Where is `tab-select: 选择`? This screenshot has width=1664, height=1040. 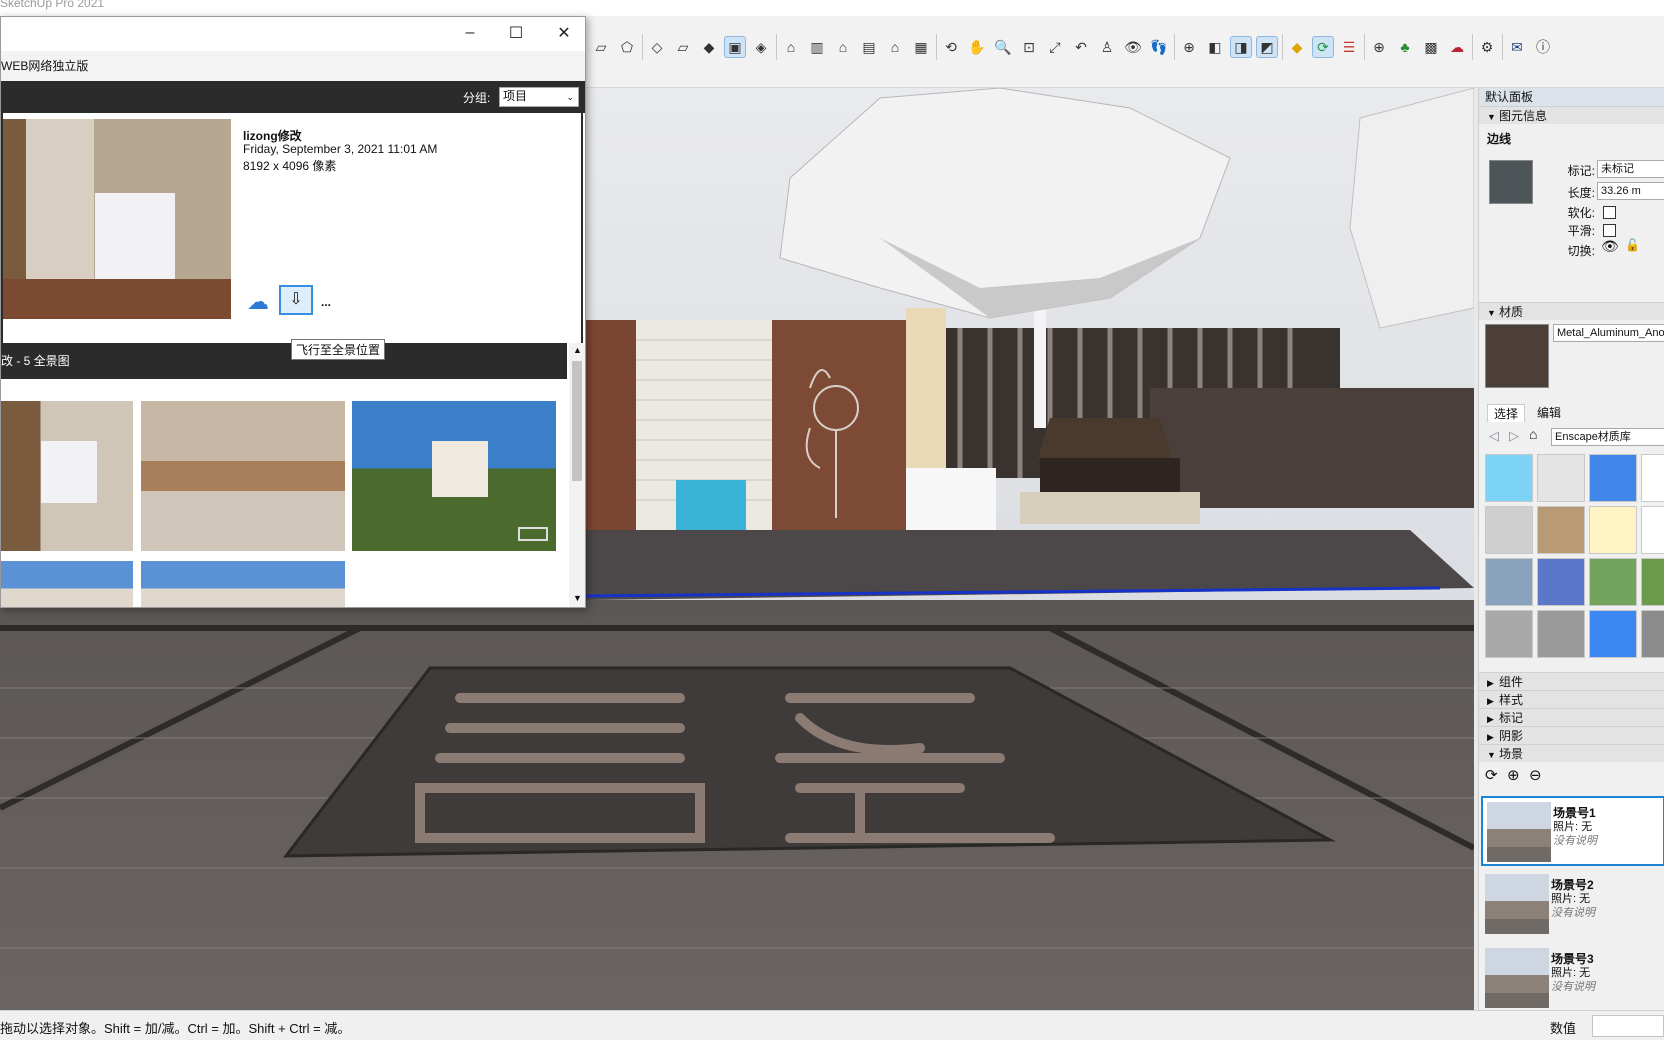 tab-select: 选择 is located at coordinates (1506, 413).